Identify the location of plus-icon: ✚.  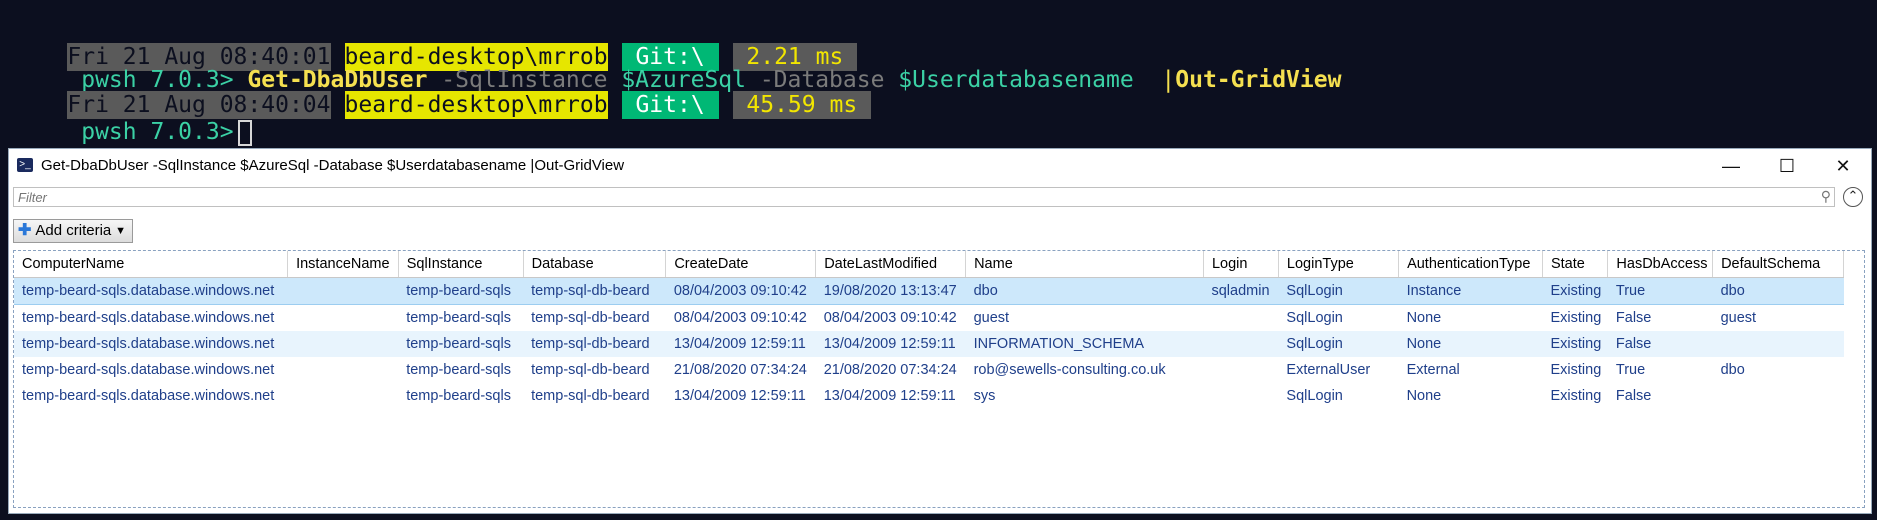
(25, 230).